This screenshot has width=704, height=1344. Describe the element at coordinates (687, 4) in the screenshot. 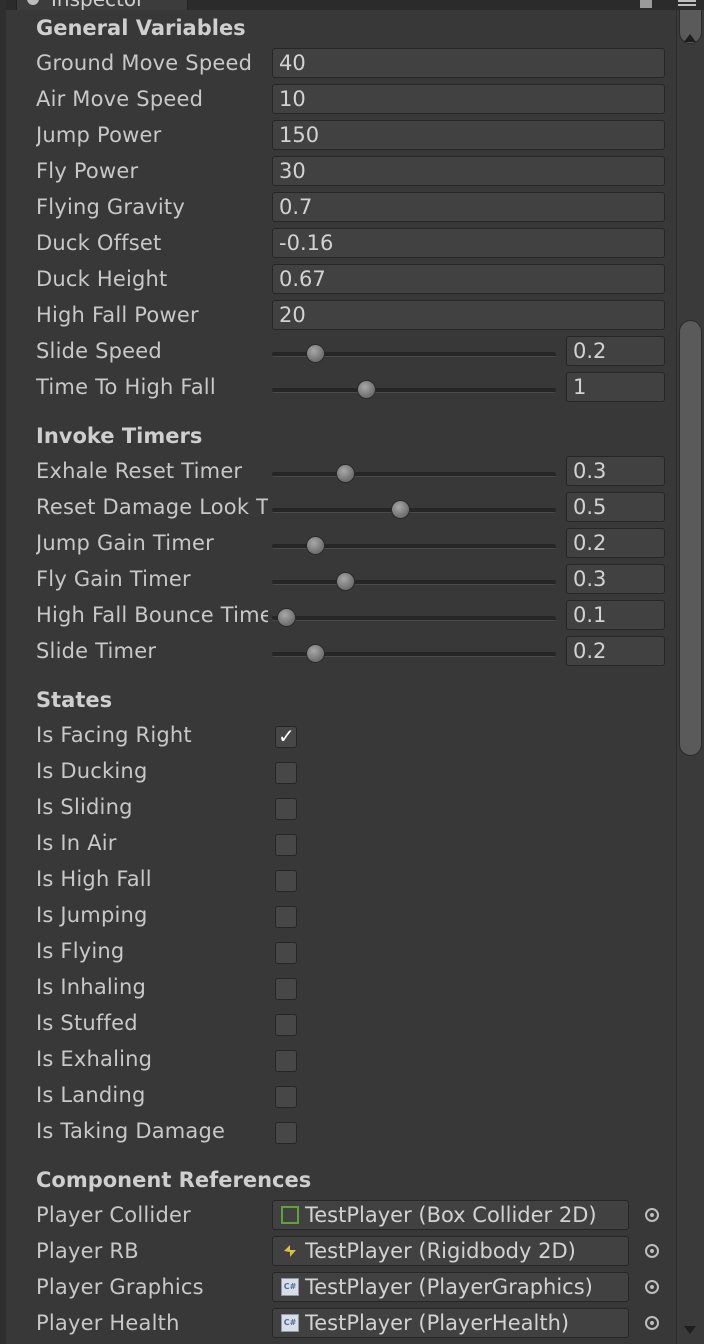

I see `menu-icon` at that location.